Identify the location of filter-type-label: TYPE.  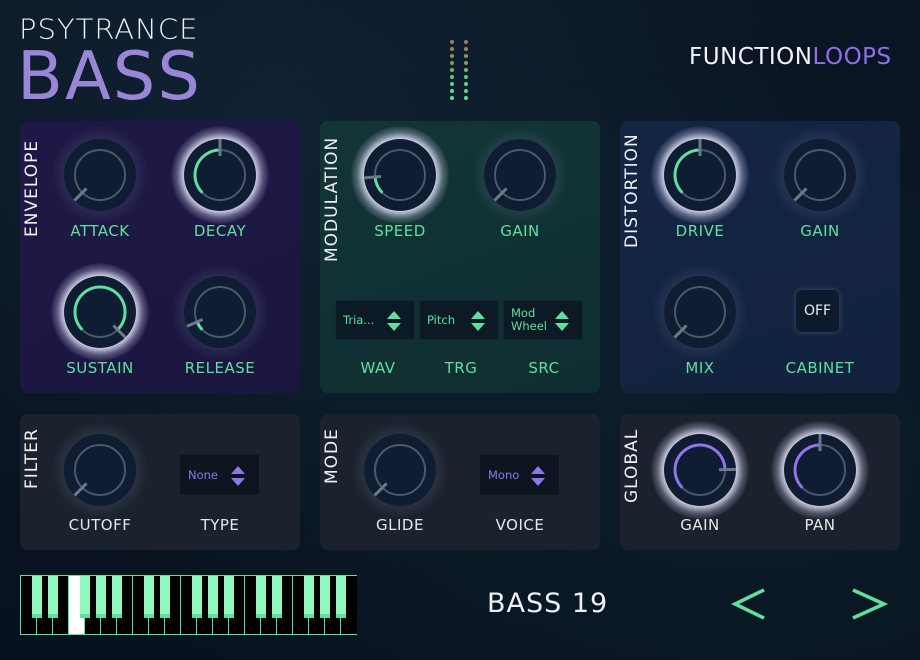
(220, 525).